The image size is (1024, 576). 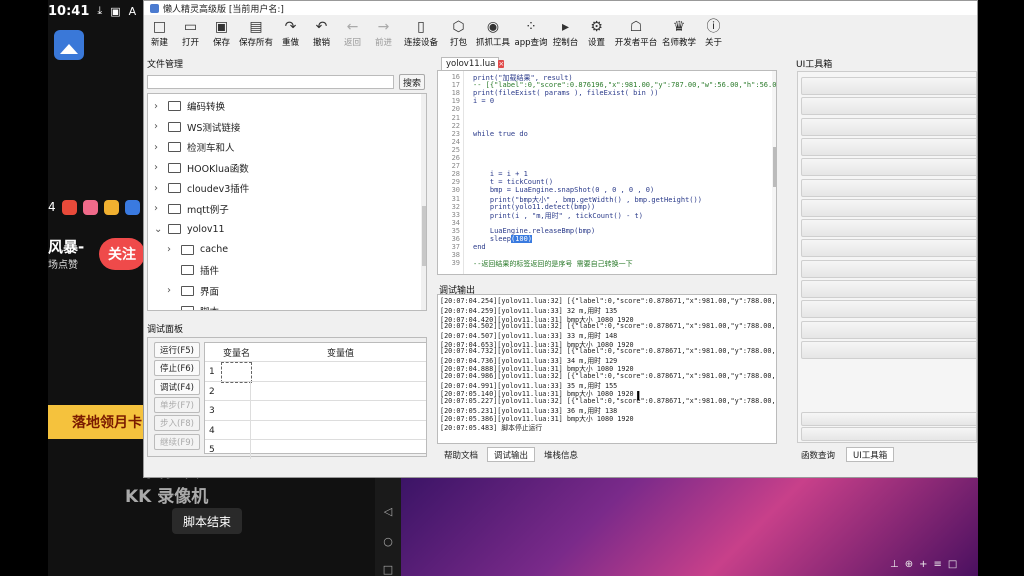 I want to click on tree-item: › 编码转换, so click(x=189, y=106).